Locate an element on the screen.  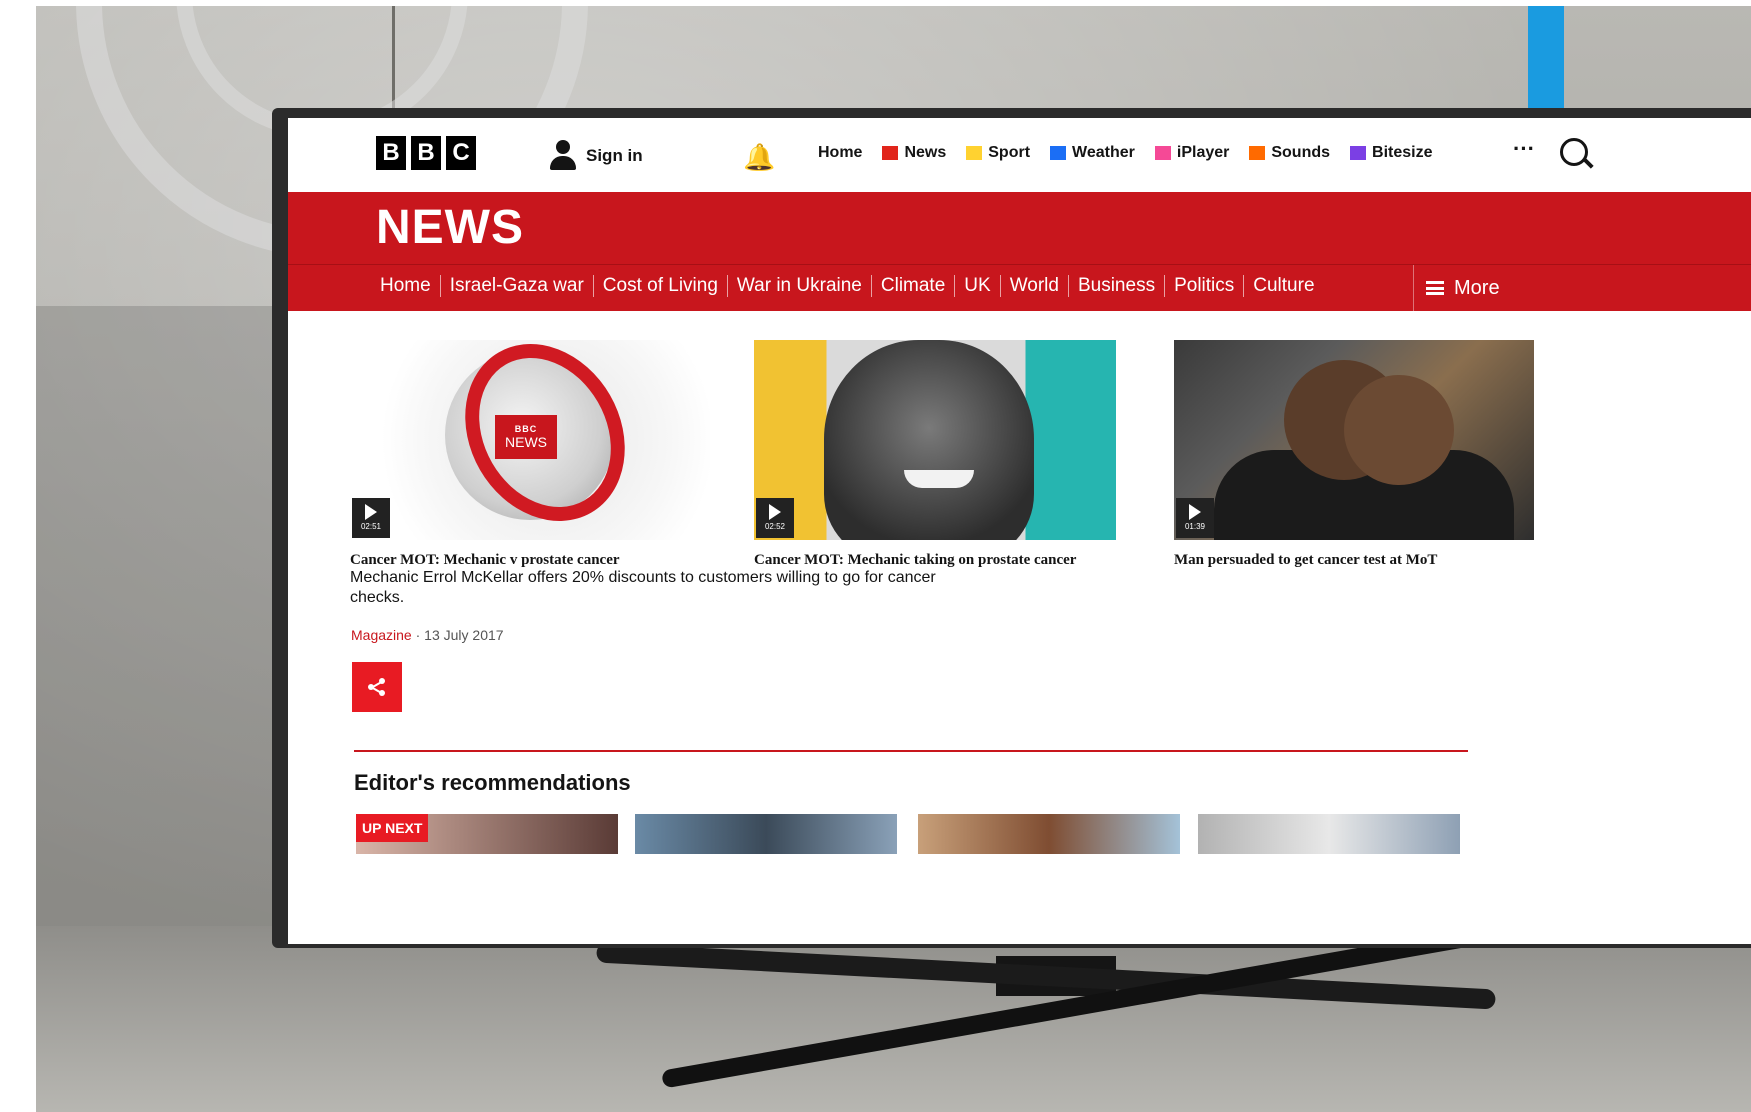
bbc-logo: B B C is located at coordinates (426, 153).